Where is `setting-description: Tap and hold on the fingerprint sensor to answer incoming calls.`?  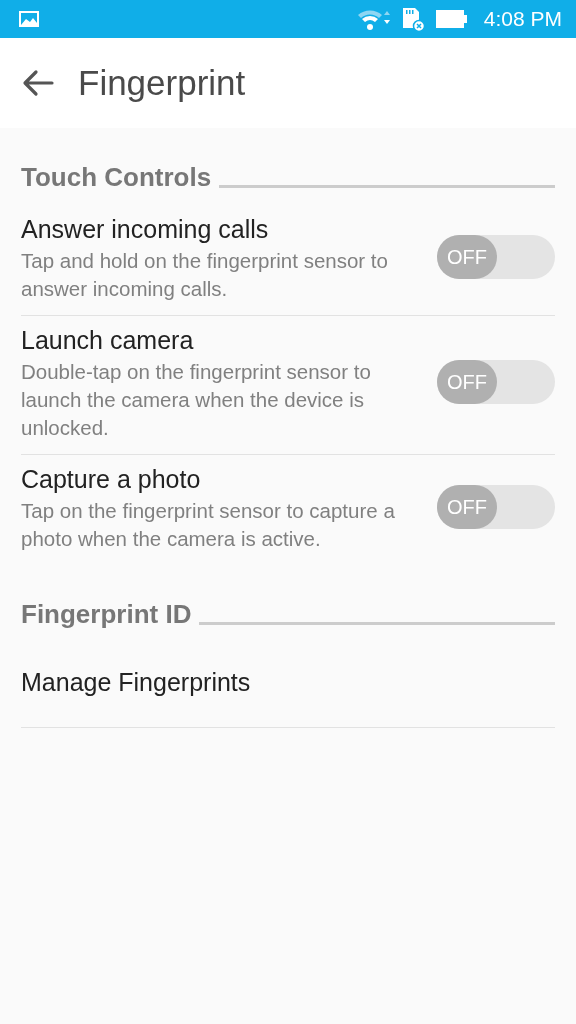 setting-description: Tap and hold on the fingerprint sensor to answer incoming calls. is located at coordinates (205, 275).